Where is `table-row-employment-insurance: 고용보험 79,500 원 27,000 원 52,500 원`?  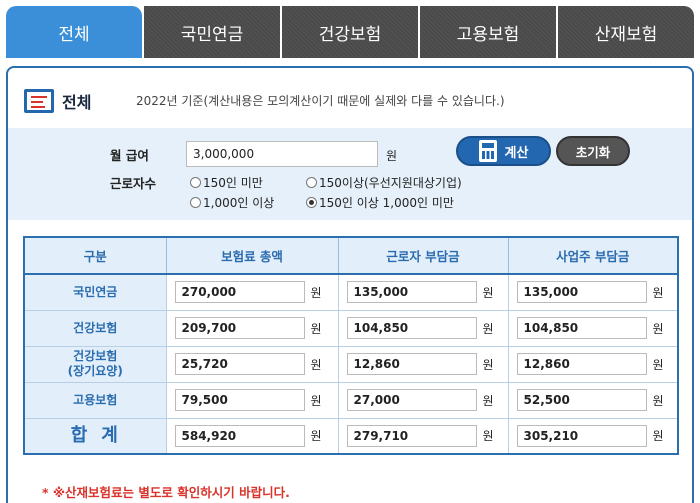 table-row-employment-insurance: 고용보험 79,500 원 27,000 원 52,500 원 is located at coordinates (351, 400).